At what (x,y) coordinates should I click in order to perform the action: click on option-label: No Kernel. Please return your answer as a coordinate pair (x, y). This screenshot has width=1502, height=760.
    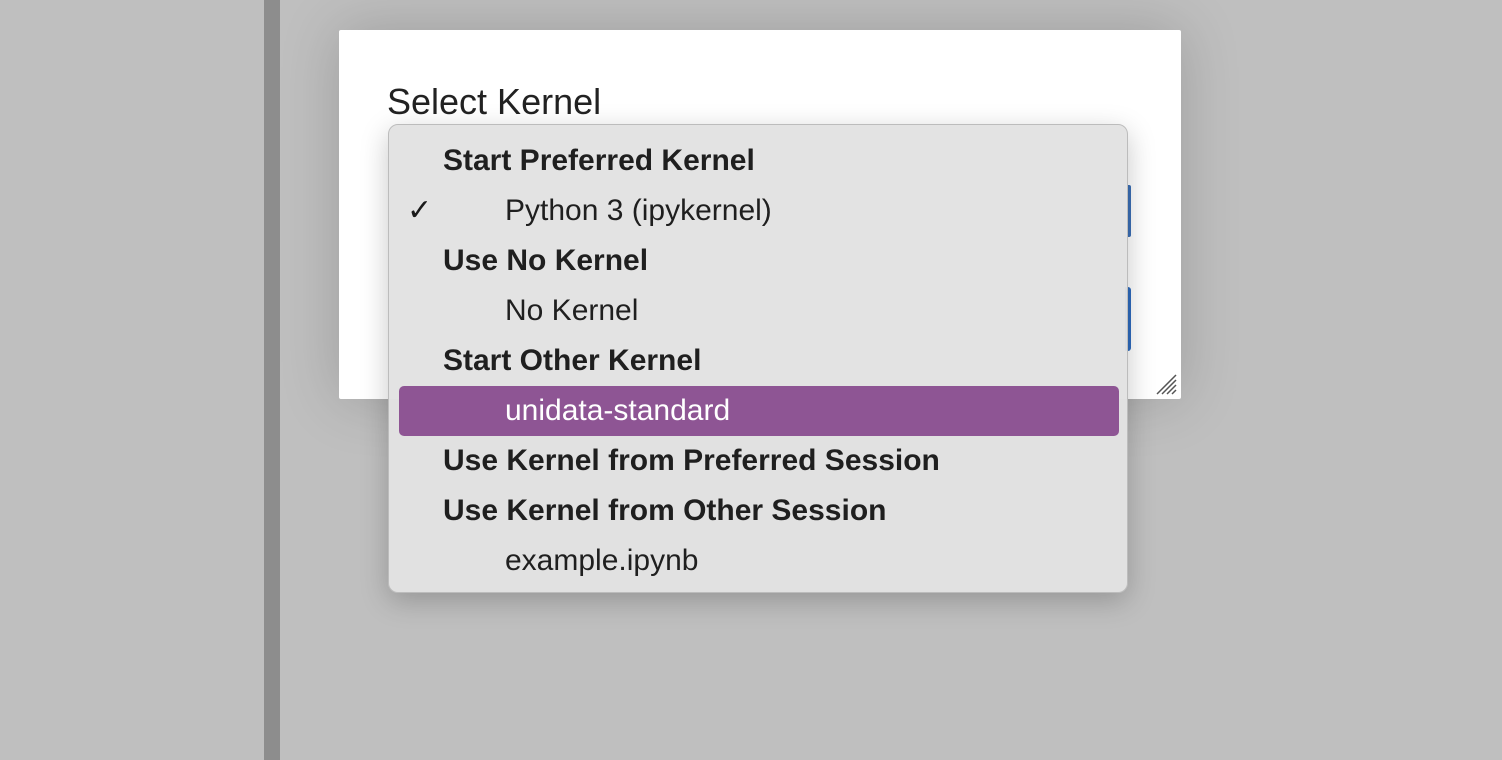
    Looking at the image, I should click on (572, 310).